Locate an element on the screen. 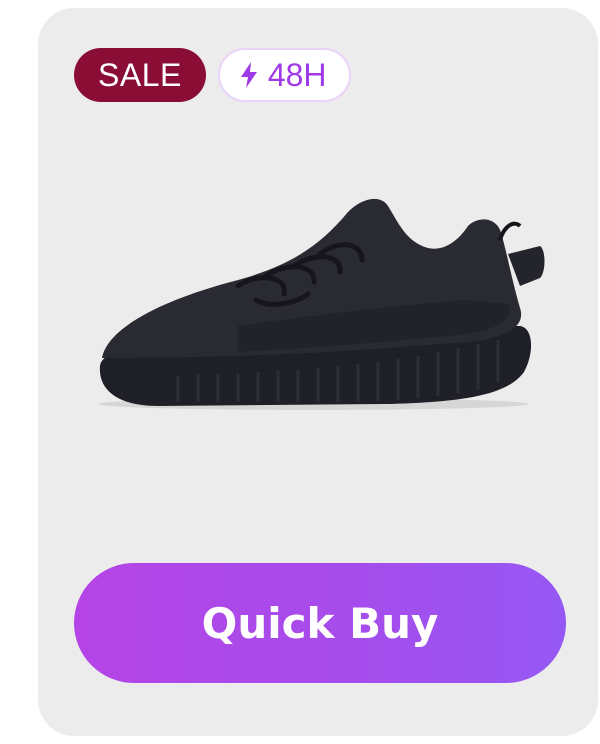  timer-badge: 48H is located at coordinates (284, 75).